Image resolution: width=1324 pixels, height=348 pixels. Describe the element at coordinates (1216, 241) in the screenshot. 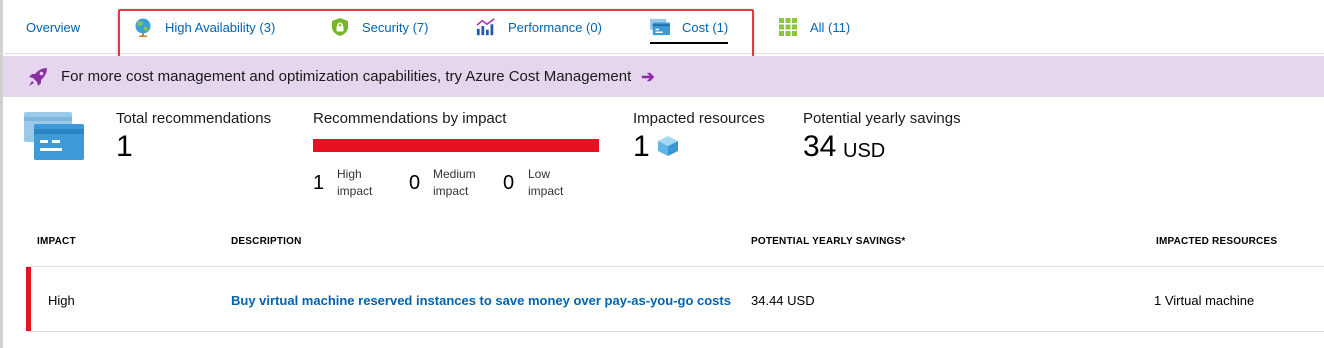

I see `column-header-resources: IMPACTED RESOURCES` at that location.